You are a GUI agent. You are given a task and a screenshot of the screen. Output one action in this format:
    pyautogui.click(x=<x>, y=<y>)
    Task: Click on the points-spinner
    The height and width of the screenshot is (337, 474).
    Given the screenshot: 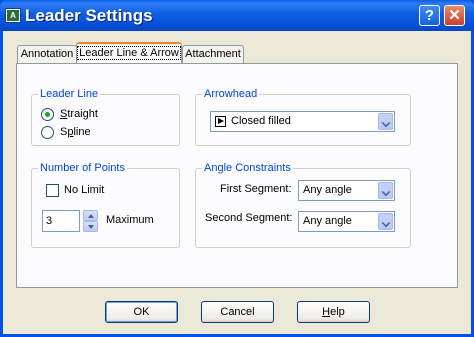 What is the action you would take?
    pyautogui.click(x=90, y=221)
    